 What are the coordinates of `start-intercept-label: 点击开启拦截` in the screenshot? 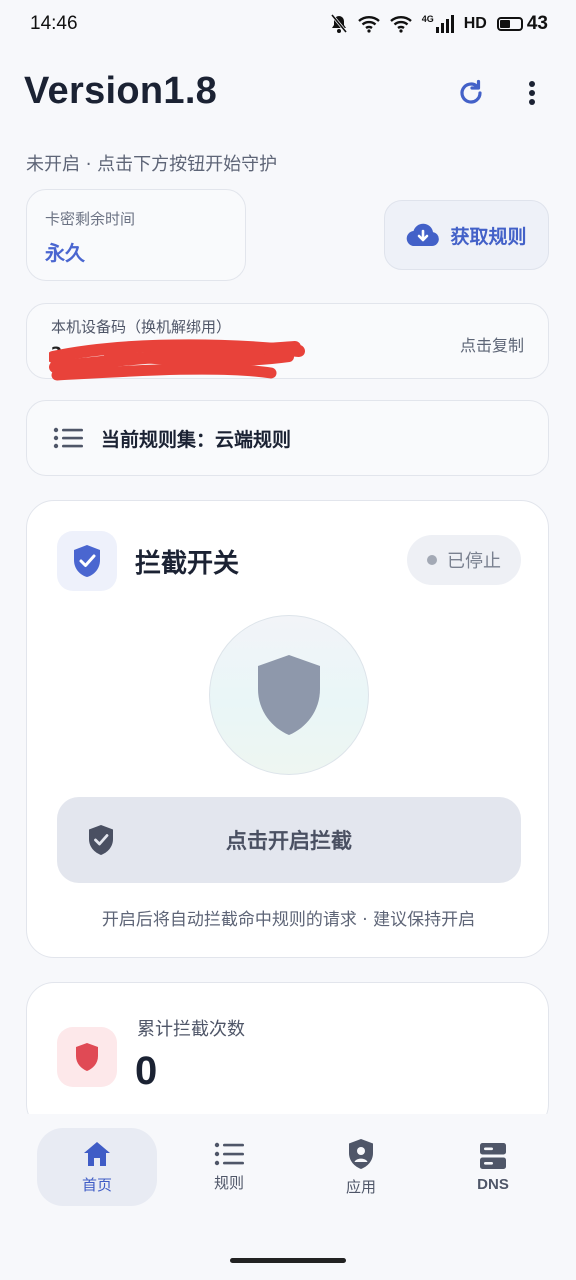 It's located at (289, 841).